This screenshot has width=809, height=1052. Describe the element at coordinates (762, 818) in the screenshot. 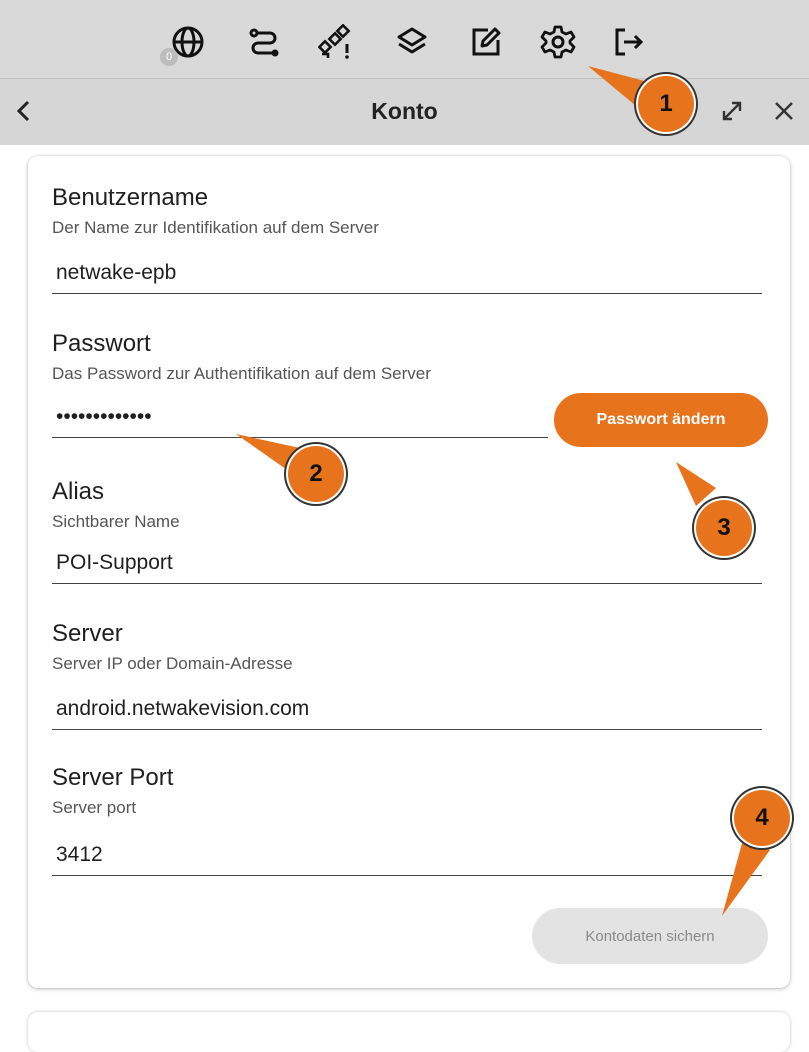

I see `callout-4: 4` at that location.